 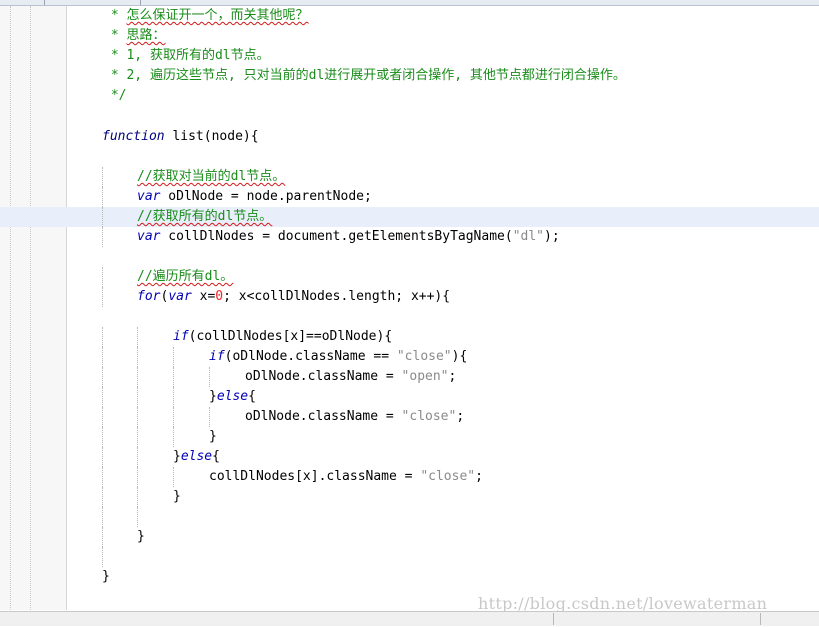 I want to click on code-line: * 1, 获取所有的dl节点。, so click(x=186, y=55).